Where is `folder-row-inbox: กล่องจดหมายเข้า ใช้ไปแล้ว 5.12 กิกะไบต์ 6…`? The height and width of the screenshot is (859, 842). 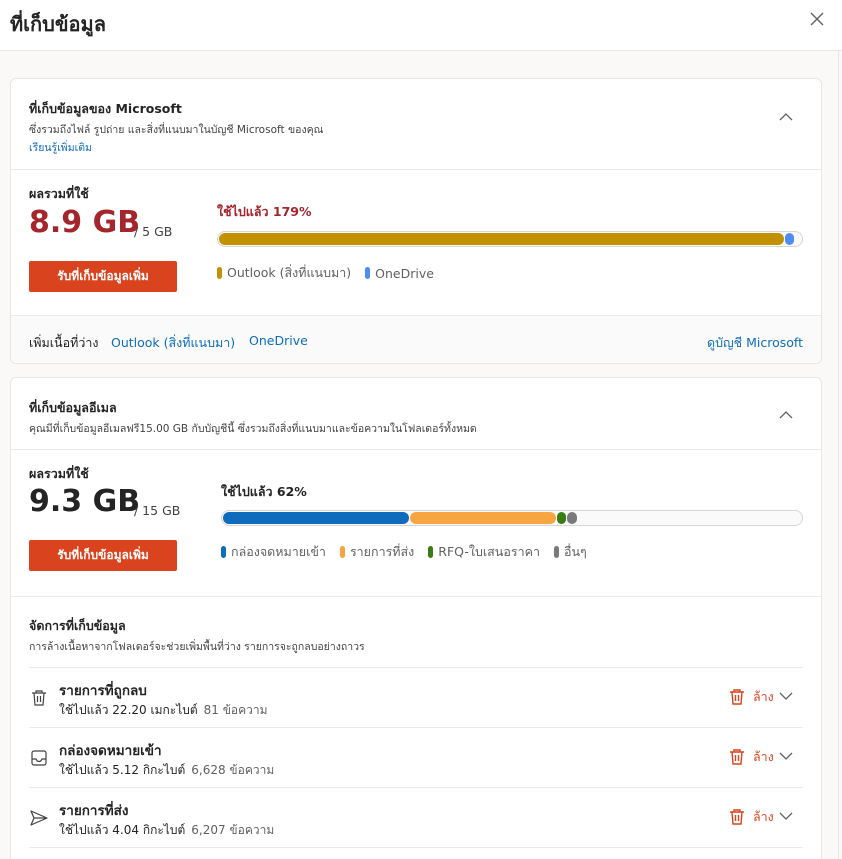
folder-row-inbox: กล่องจดหมายเข้า ใช้ไปแล้ว 5.12 กิกะไบต์ 6… is located at coordinates (416, 757).